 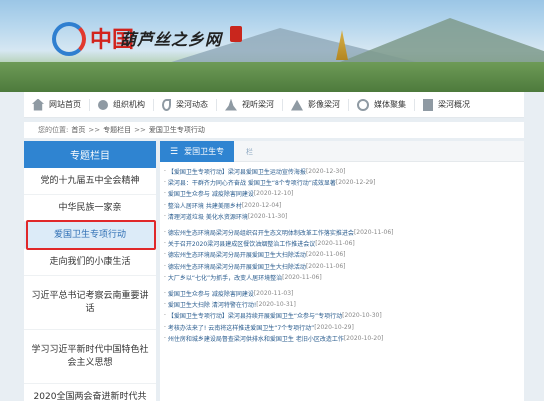 What do you see at coordinates (342, 277) in the screenshot?
I see `article-list-item: · 大厂乡以“七化”为抓手，改变人居环境整治 [2020-11-06]` at bounding box center [342, 277].